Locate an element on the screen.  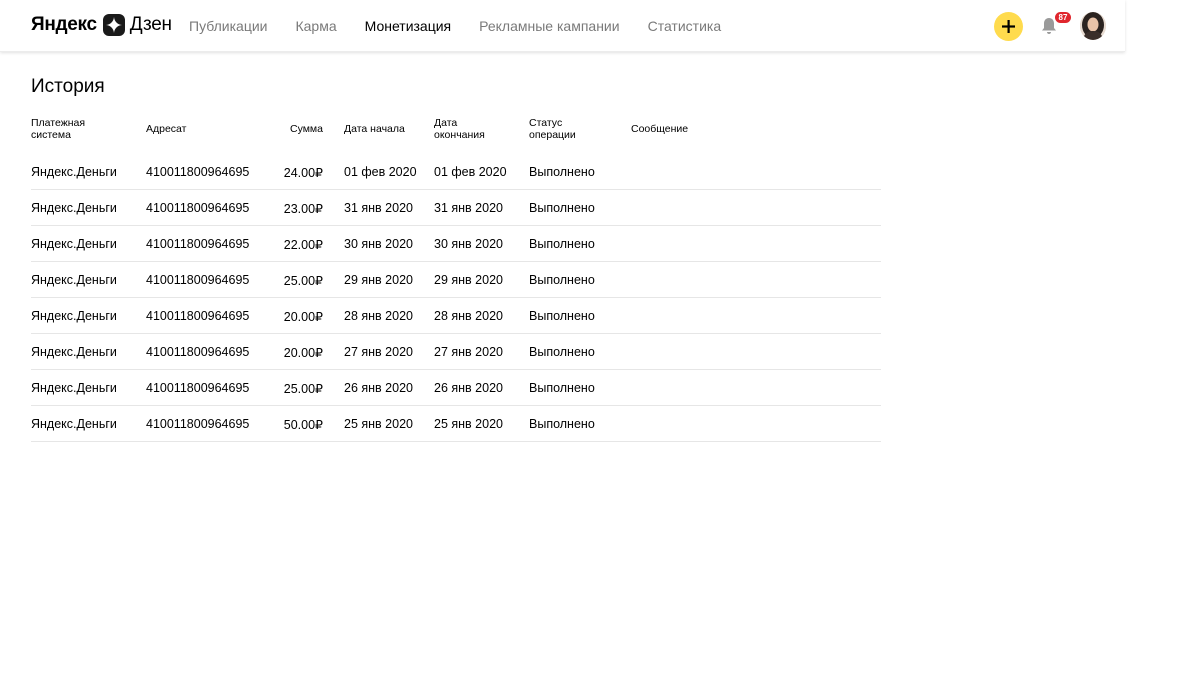
cell-start-date: 30 янв 2020 is located at coordinates (378, 244).